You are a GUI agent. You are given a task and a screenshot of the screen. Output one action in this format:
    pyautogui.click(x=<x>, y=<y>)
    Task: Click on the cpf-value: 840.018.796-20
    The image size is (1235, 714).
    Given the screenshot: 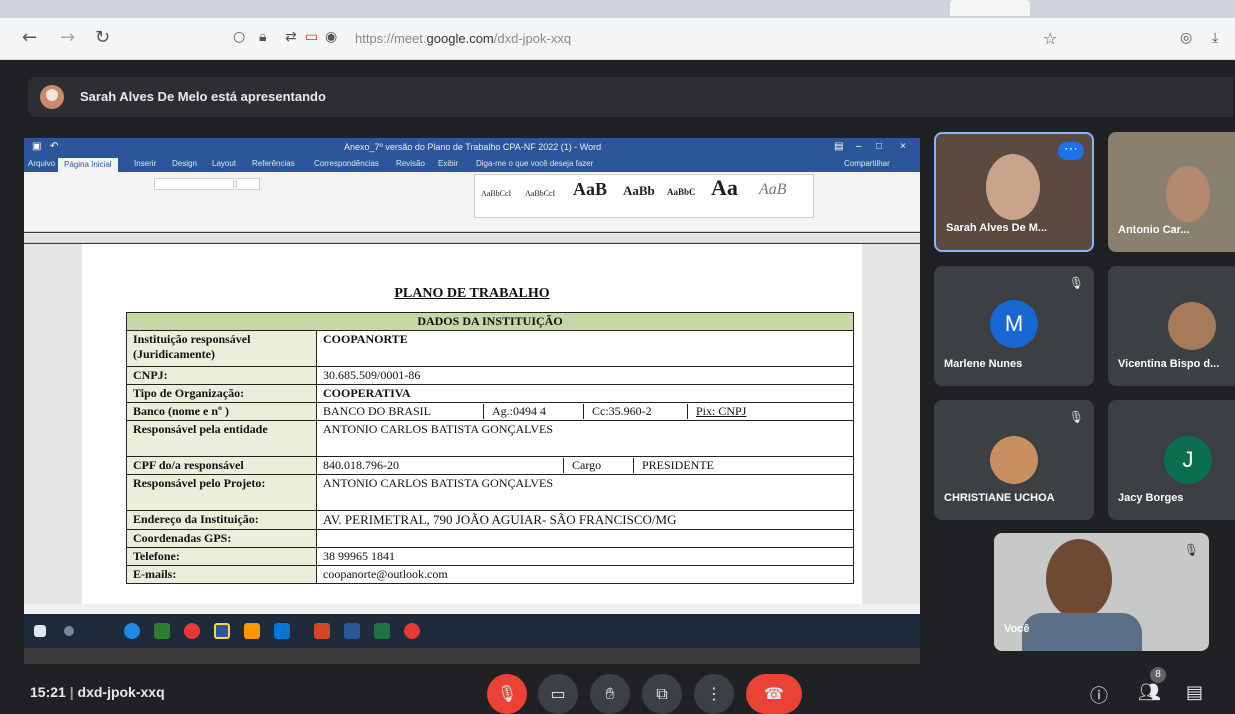 What is the action you would take?
    pyautogui.click(x=361, y=465)
    